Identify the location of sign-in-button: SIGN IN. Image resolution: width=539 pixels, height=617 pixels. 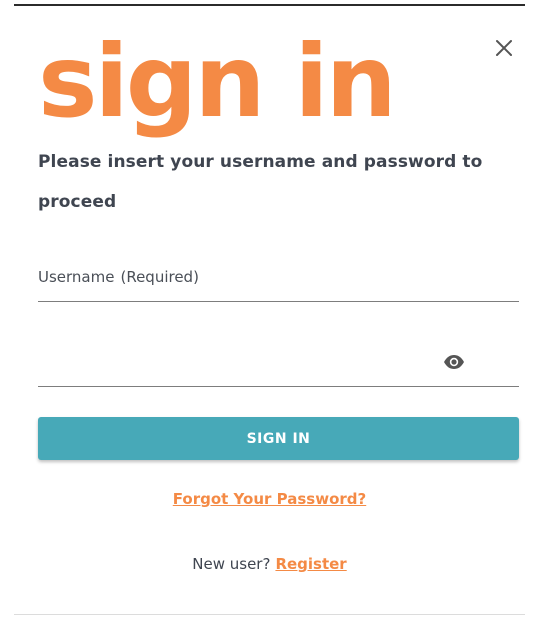
(278, 438).